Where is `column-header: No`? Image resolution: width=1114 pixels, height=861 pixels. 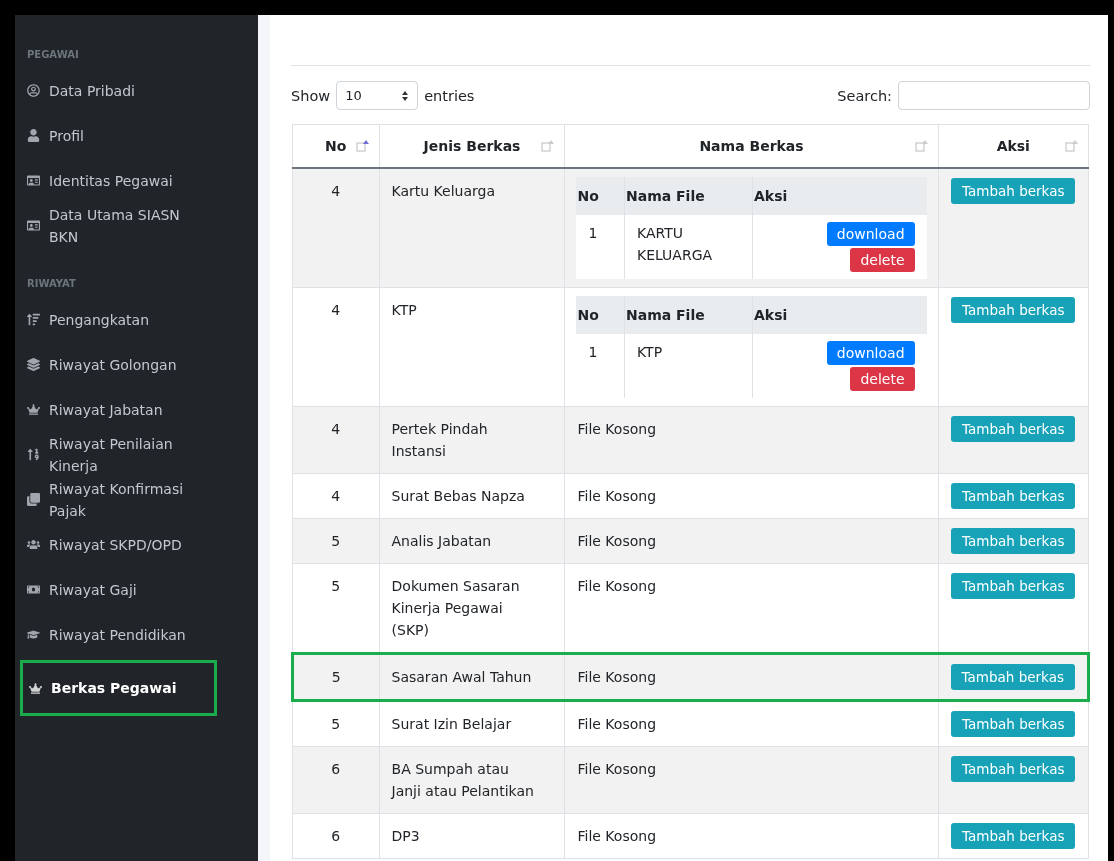
column-header: No is located at coordinates (336, 146).